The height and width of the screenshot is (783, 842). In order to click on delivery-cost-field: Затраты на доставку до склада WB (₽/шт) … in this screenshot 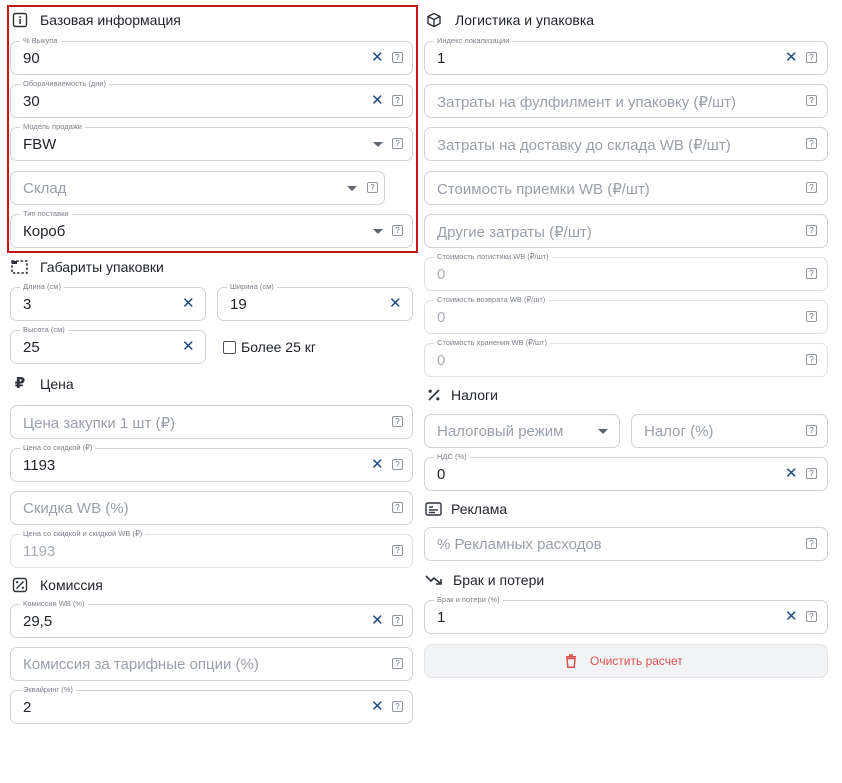, I will do `click(626, 144)`.